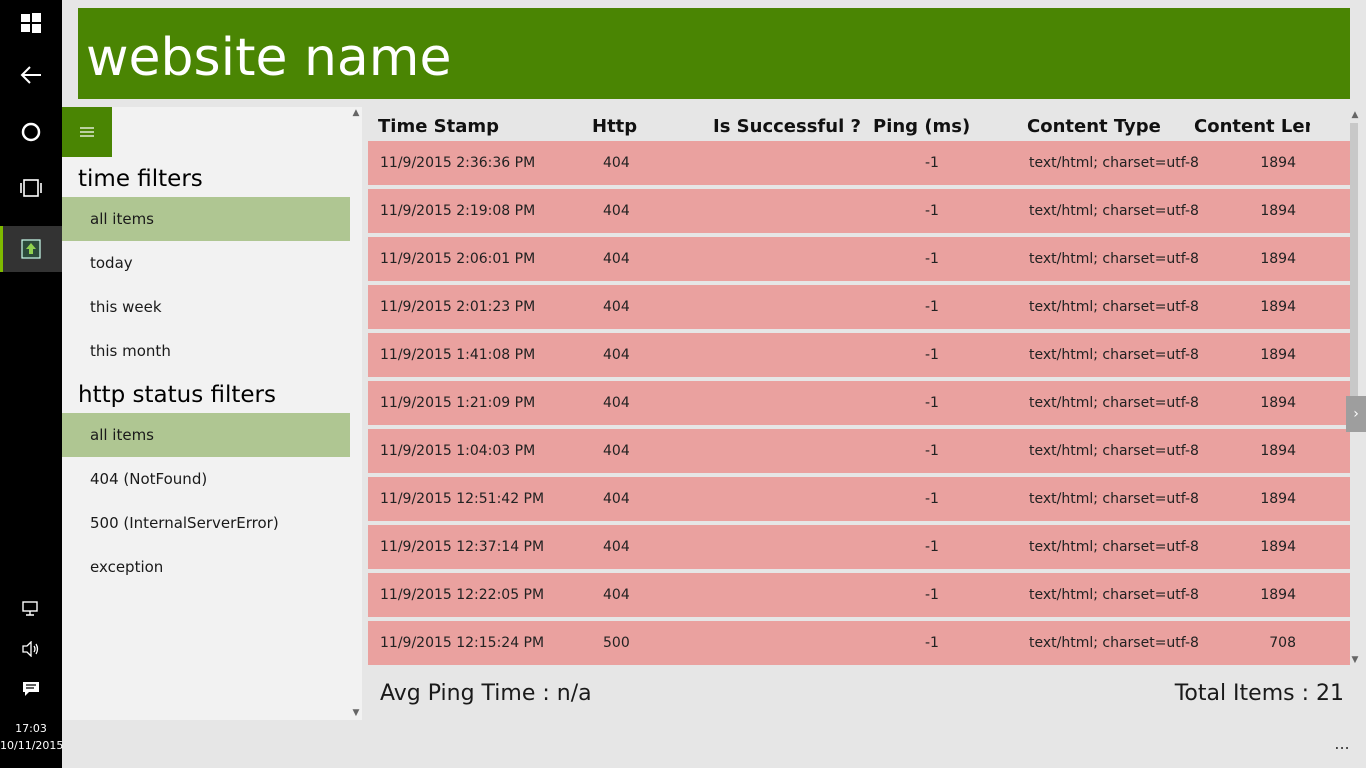 Image resolution: width=1366 pixels, height=768 pixels. I want to click on cell-http: 500, so click(616, 643).